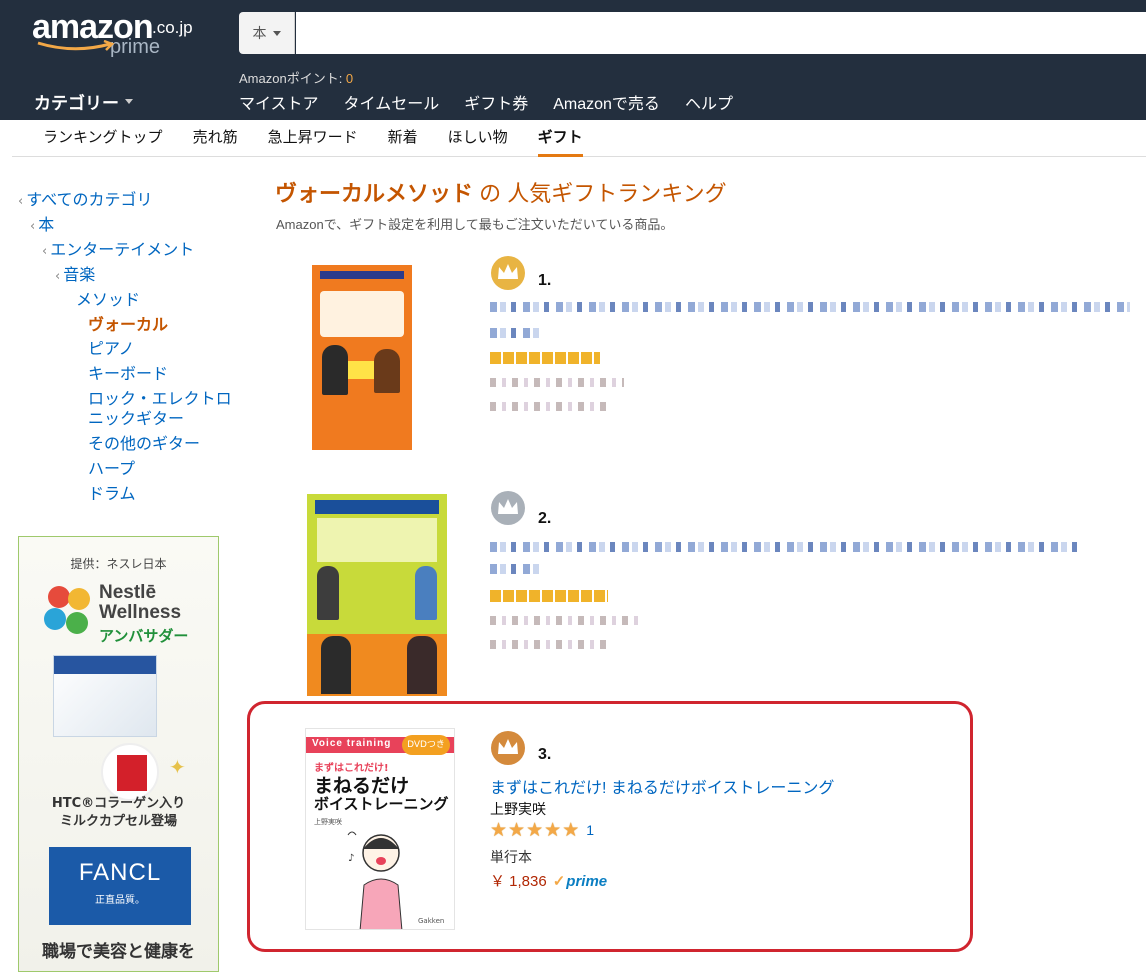 The height and width of the screenshot is (972, 1146). I want to click on top-nav: マイストア タイムセール ギフト券 Amazonで売る ヘルプ, so click(486, 102).